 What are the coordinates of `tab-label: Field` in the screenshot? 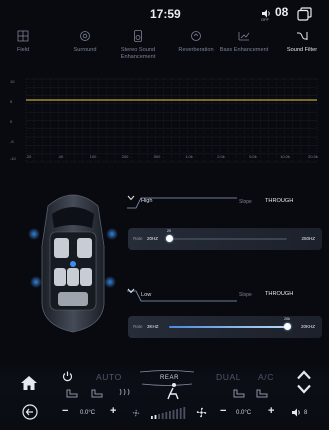 It's located at (23, 50).